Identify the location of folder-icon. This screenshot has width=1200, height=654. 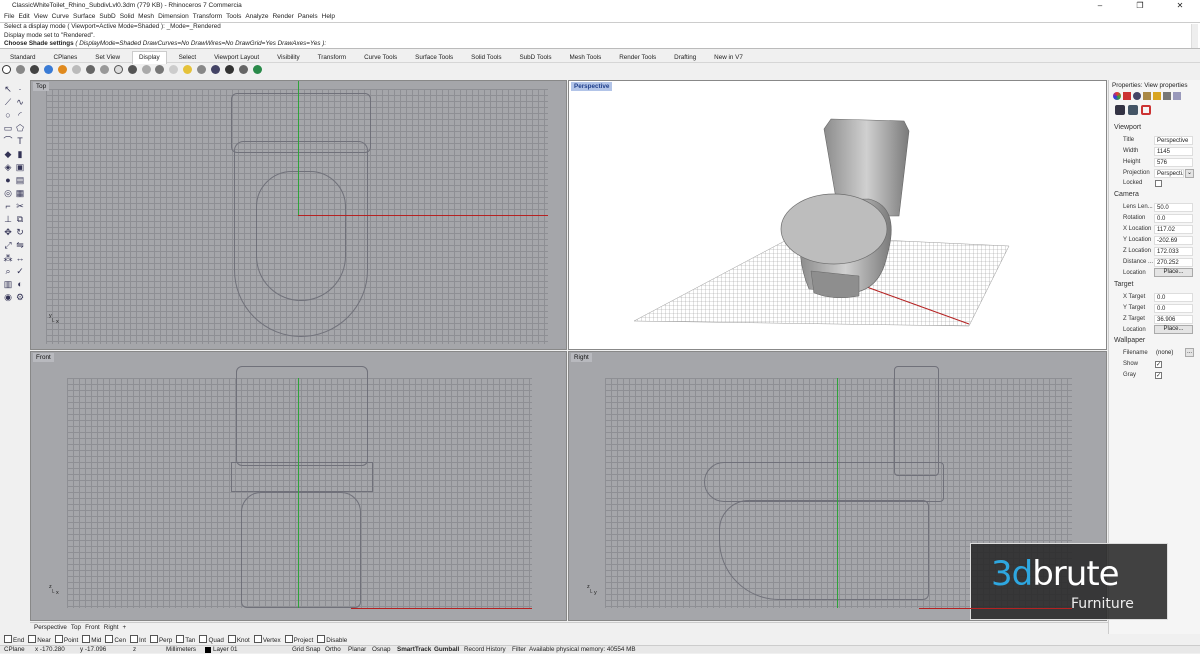
(1157, 96).